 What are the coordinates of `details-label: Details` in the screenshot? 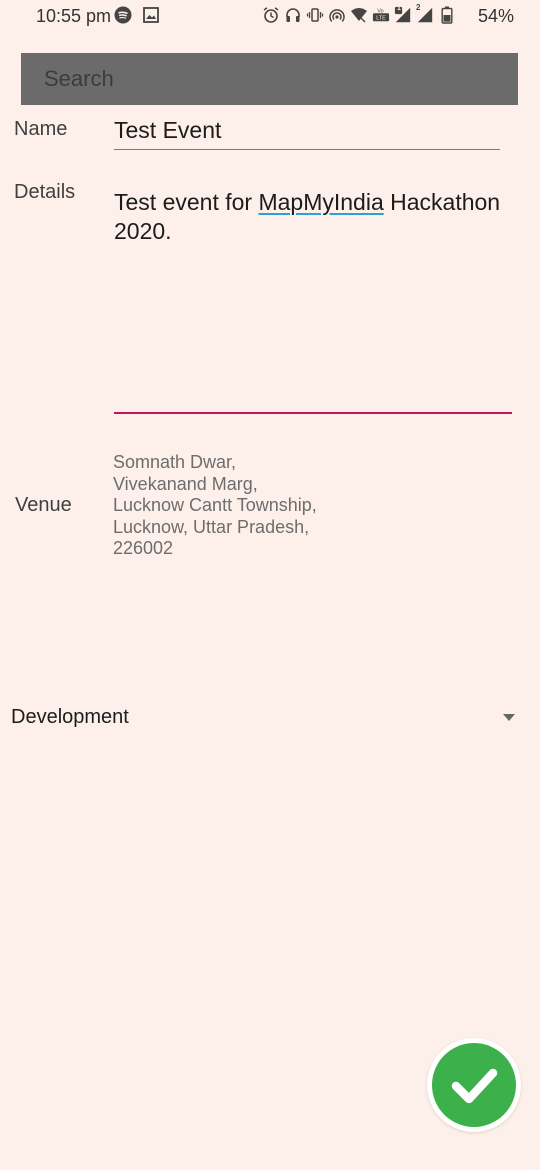 It's located at (45, 192).